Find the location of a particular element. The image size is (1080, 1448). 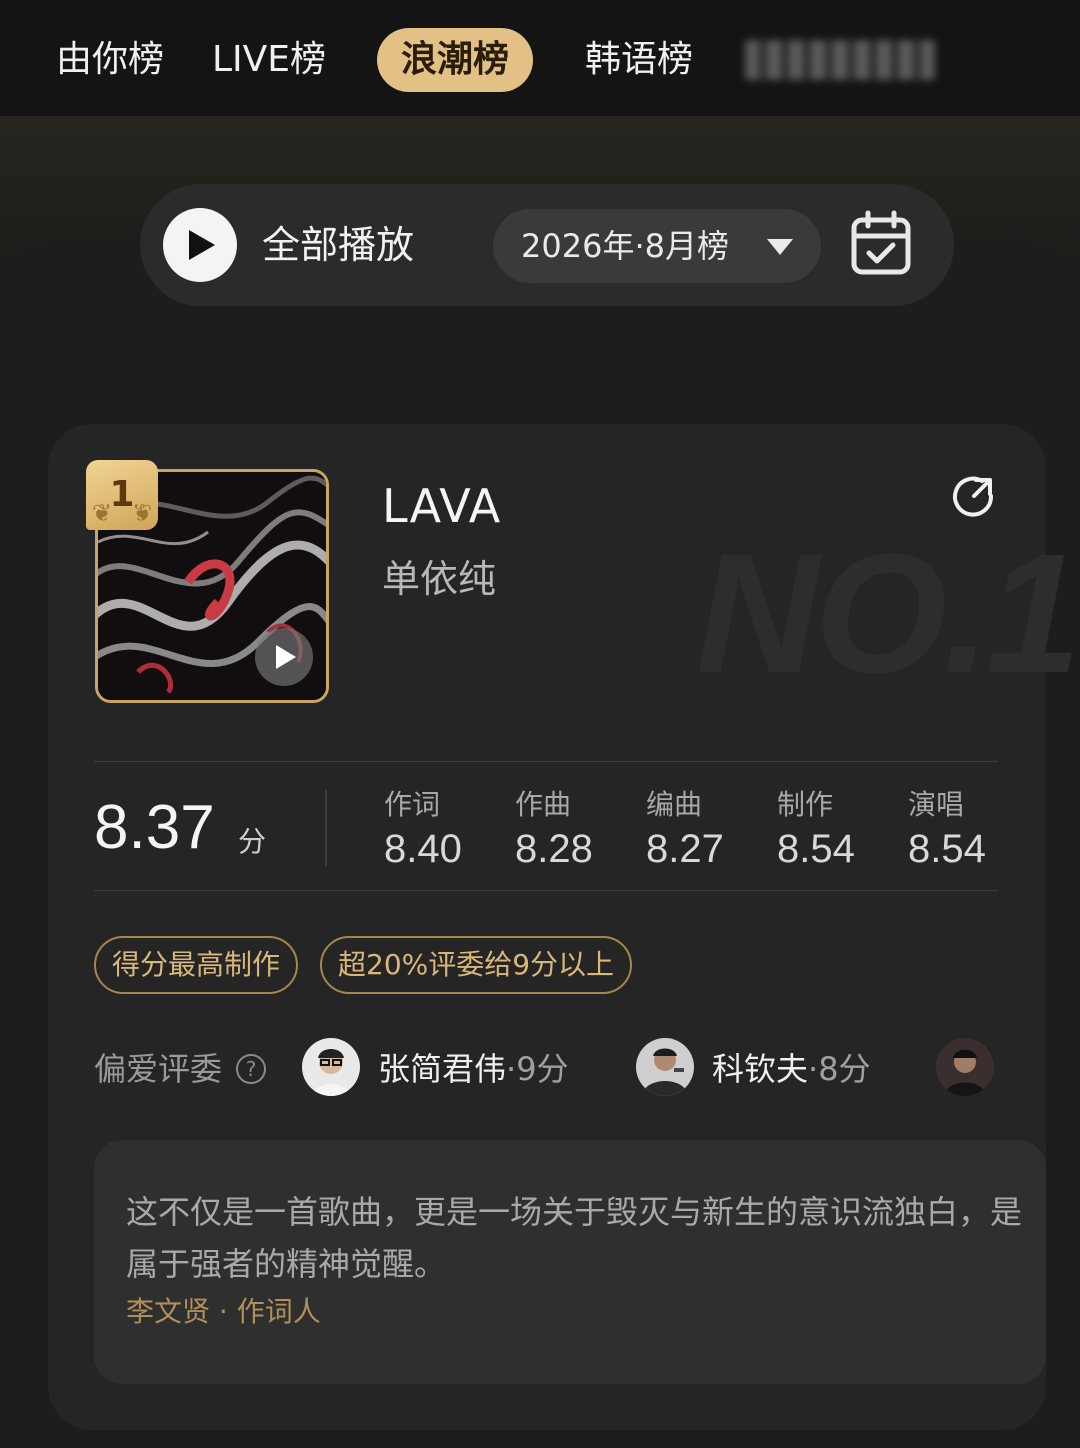

favorite-judges-label: 偏爱评委 is located at coordinates (158, 1069).